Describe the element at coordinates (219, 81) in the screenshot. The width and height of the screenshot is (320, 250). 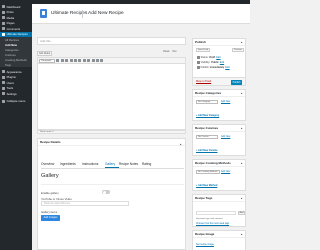
I see `publish-actions: Move to Trash Publish` at that location.